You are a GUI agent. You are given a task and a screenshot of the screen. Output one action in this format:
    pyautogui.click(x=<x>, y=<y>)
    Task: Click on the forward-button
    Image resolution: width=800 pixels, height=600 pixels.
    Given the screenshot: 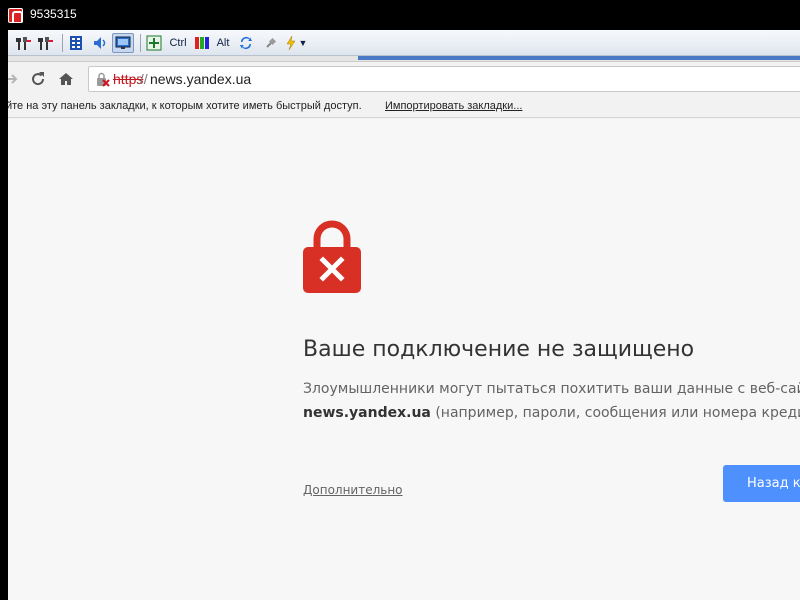 What is the action you would take?
    pyautogui.click(x=13, y=79)
    